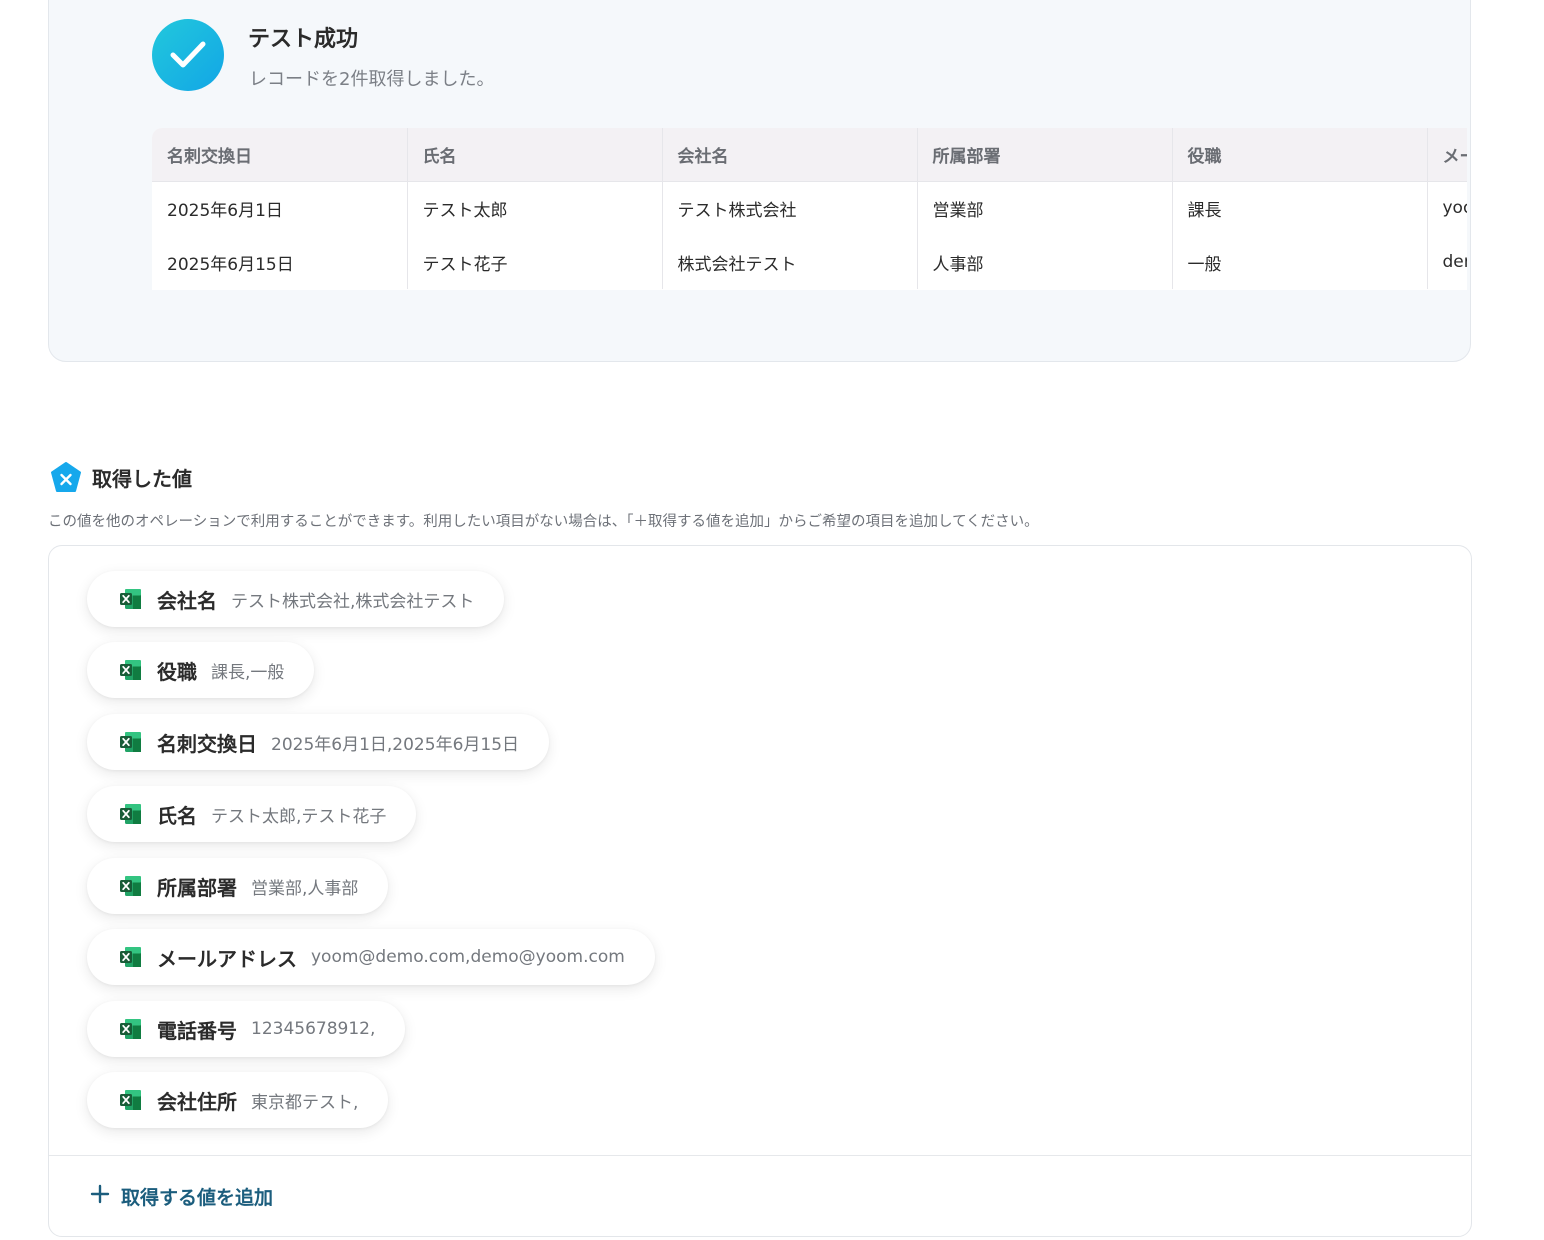 The width and height of the screenshot is (1544, 1240). I want to click on table-header-row: 名刺交換日 氏名 会社名 所属部署 役職 メールアドレス, so click(809, 155).